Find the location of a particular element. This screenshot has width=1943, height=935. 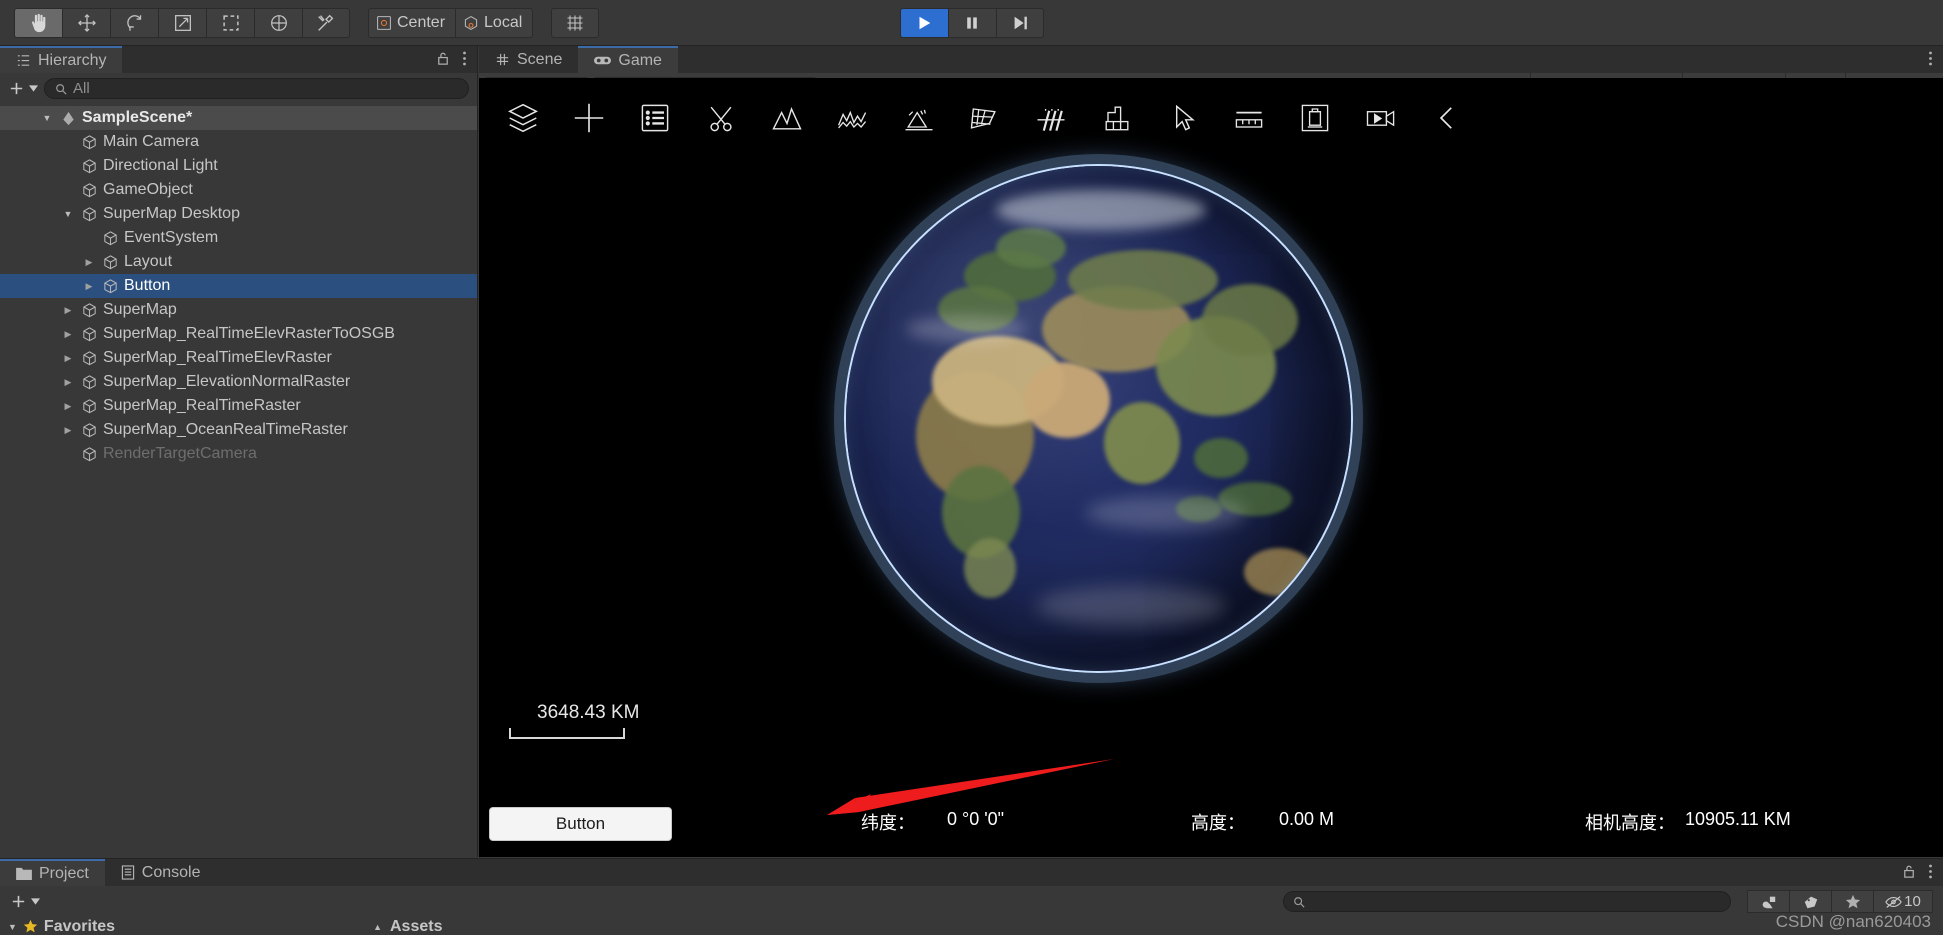

favorites-label: Favorites is located at coordinates (79, 926).